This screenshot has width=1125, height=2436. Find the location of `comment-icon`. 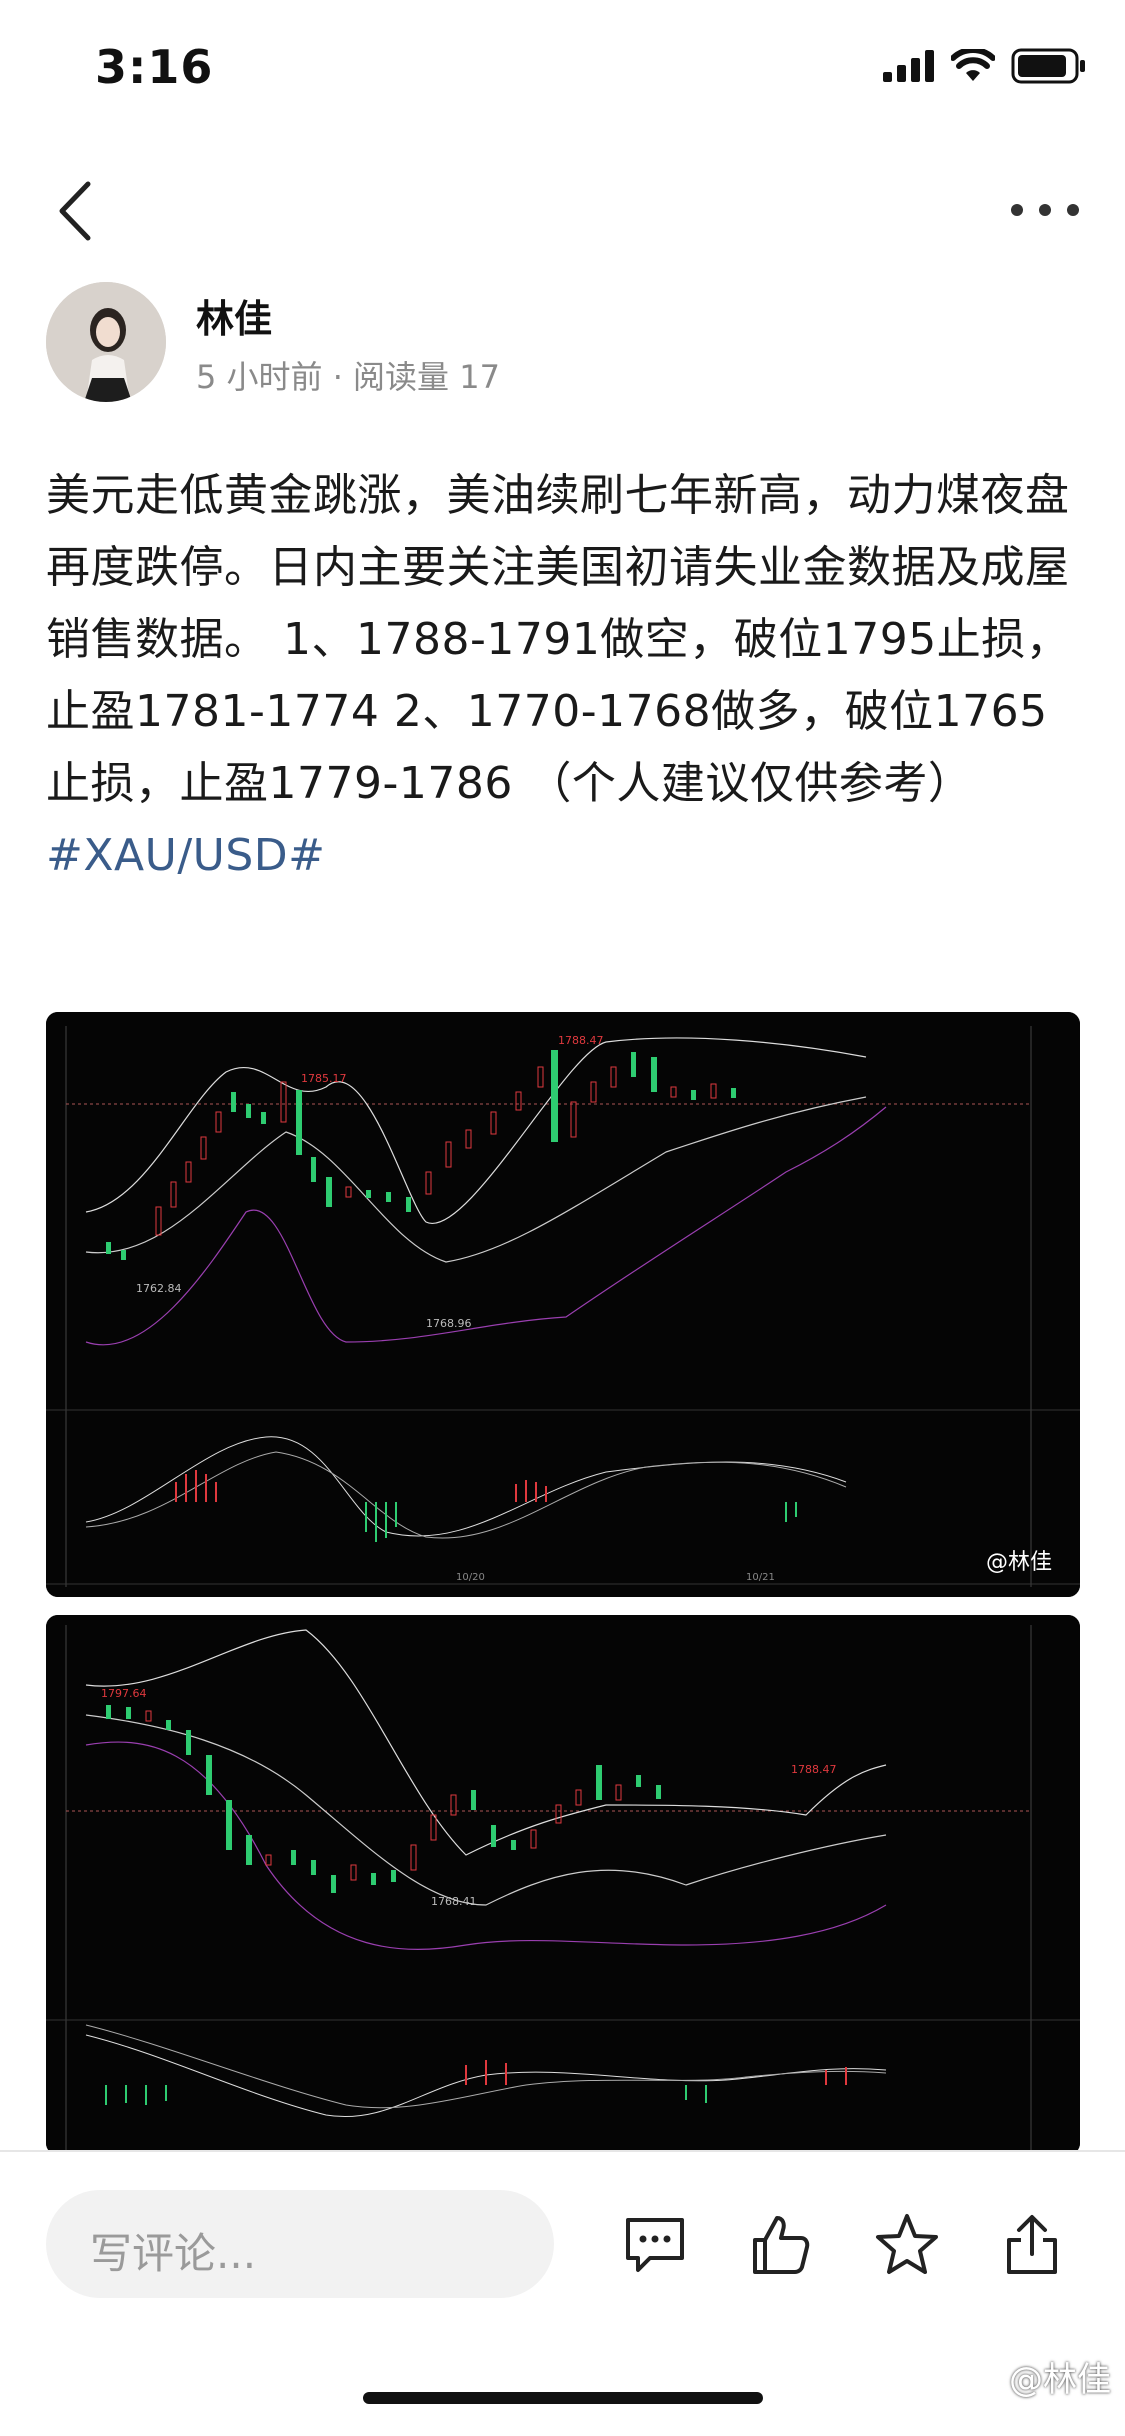

comment-icon is located at coordinates (655, 2245).